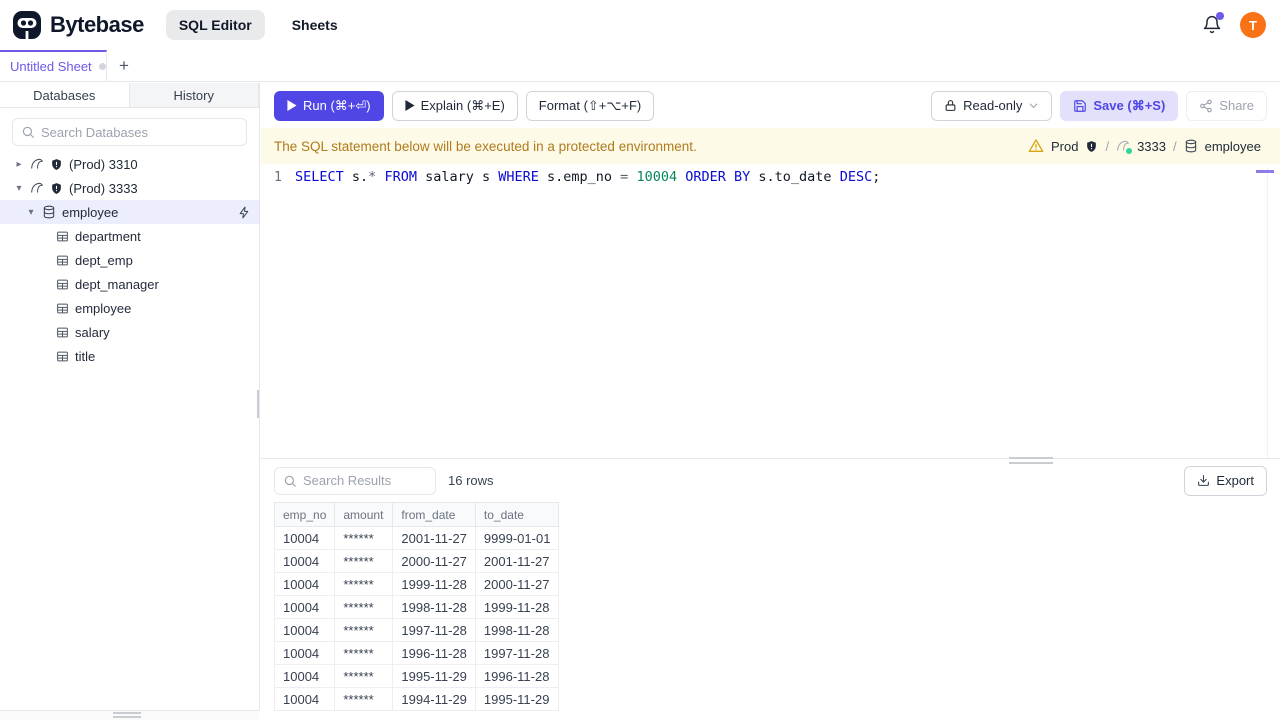  I want to click on mode-select: Read-only, so click(992, 105).